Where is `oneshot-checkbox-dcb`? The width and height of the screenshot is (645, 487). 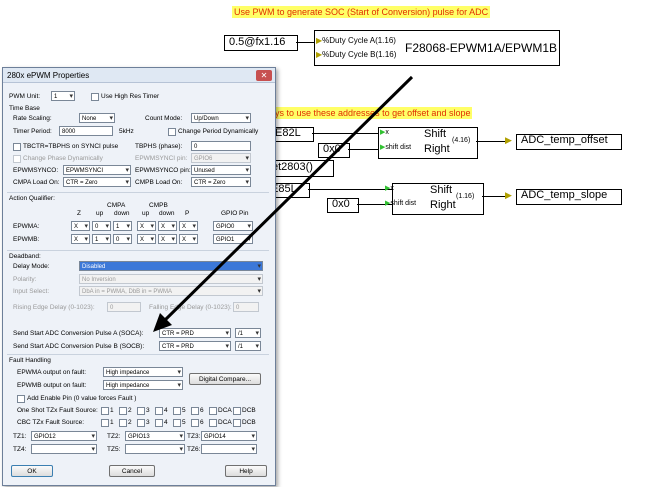
oneshot-checkbox-dcb is located at coordinates (237, 411).